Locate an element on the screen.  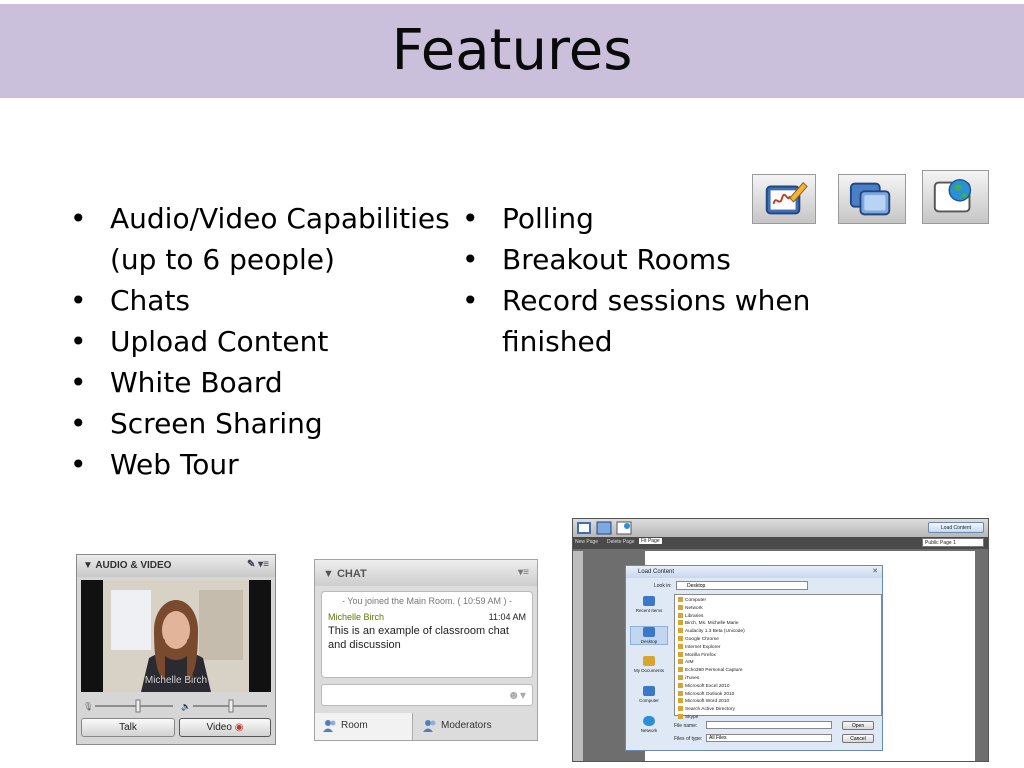
chat-menu-icon: ▾≡ is located at coordinates (523, 572).